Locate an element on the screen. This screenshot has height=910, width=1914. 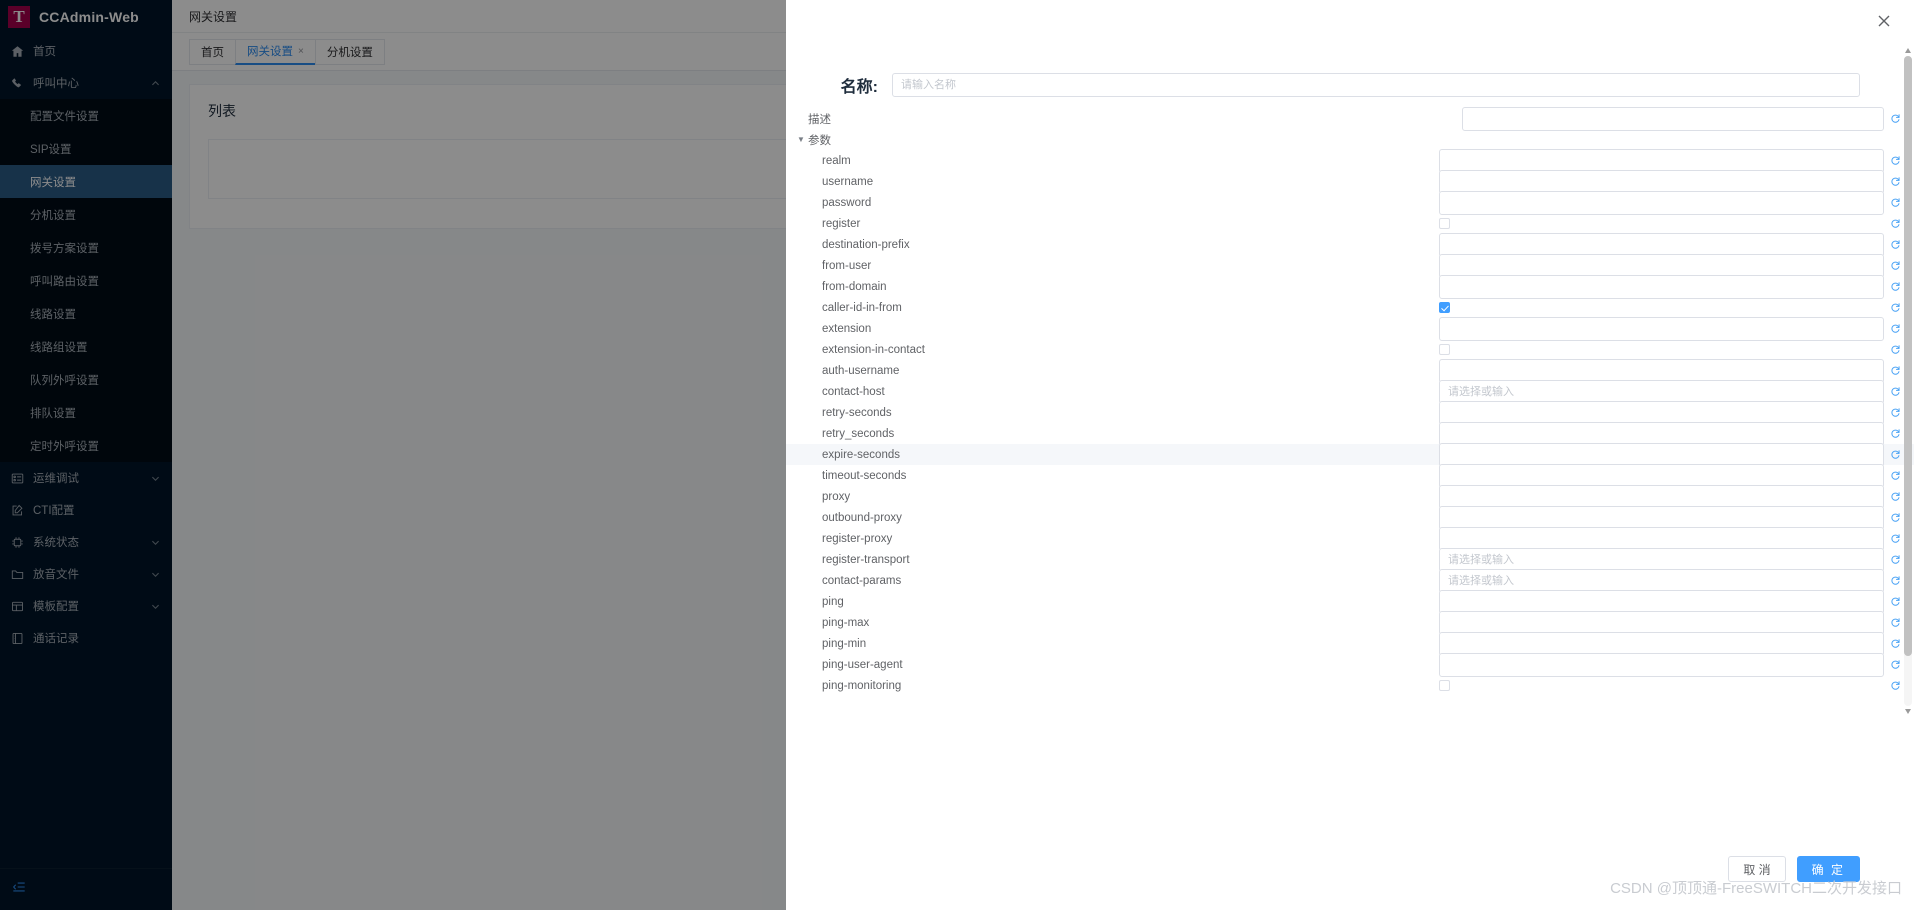
field-label-wrap: caller-id-in-from is located at coordinates (844, 308).